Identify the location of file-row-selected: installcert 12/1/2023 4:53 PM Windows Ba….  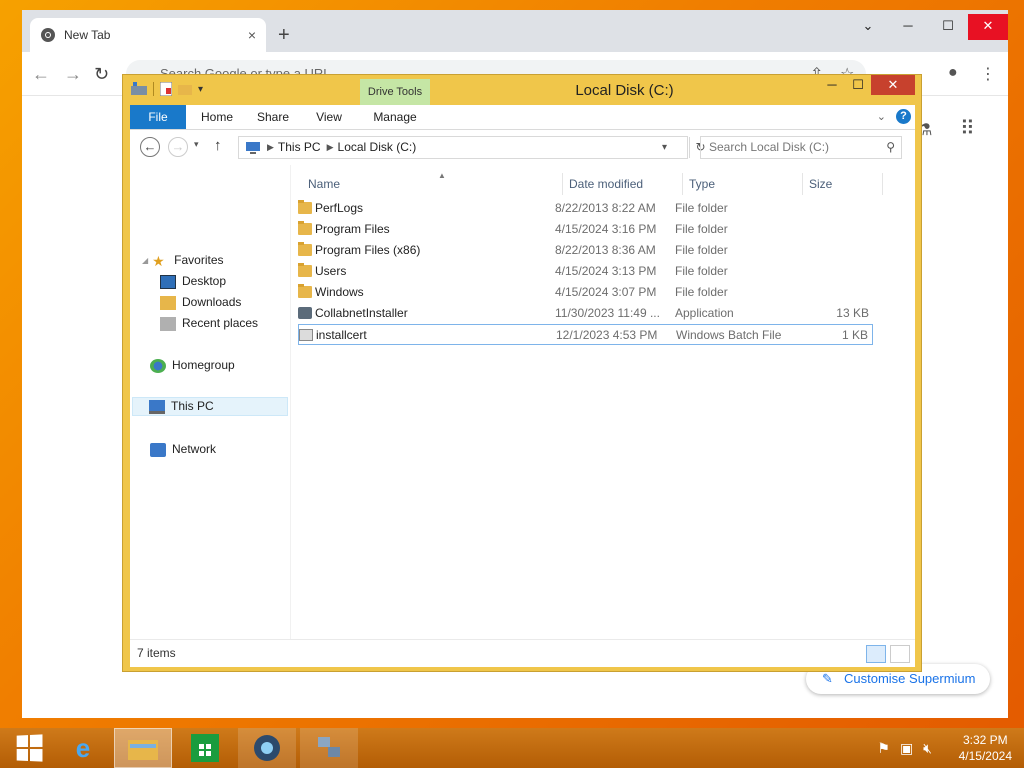
(585, 334).